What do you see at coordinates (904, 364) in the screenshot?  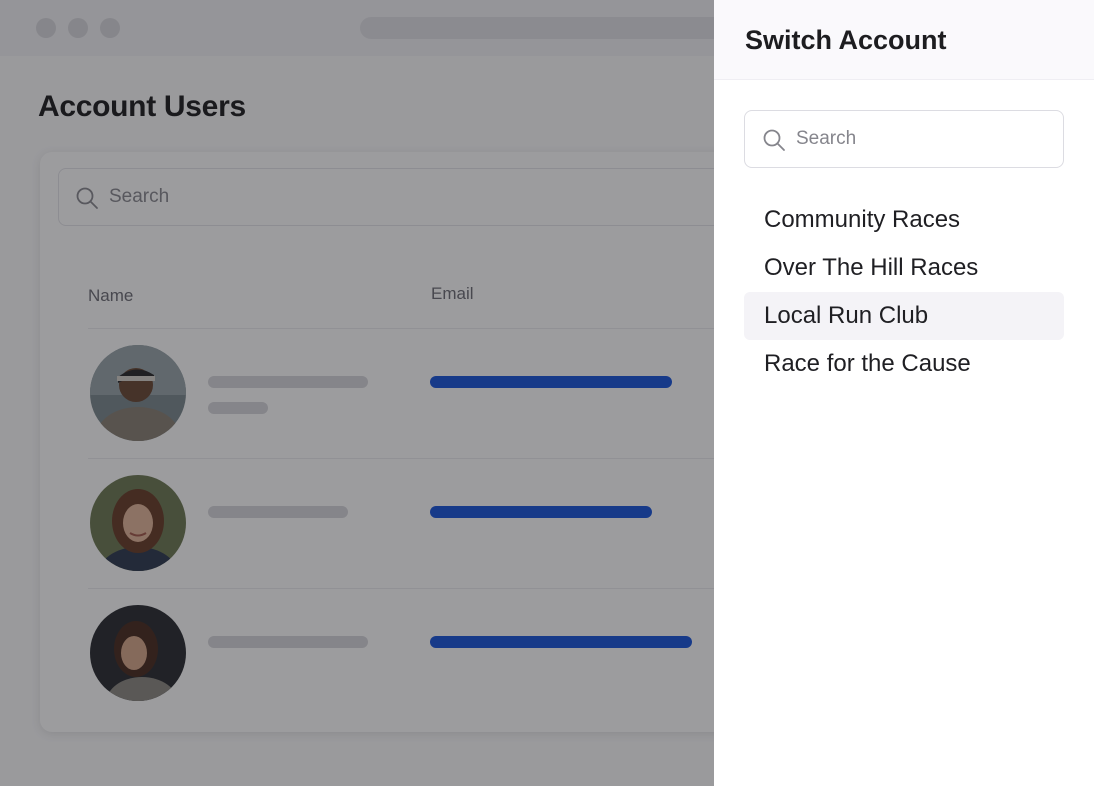 I see `account-item-race-for-the-cause: Race for the Cause` at bounding box center [904, 364].